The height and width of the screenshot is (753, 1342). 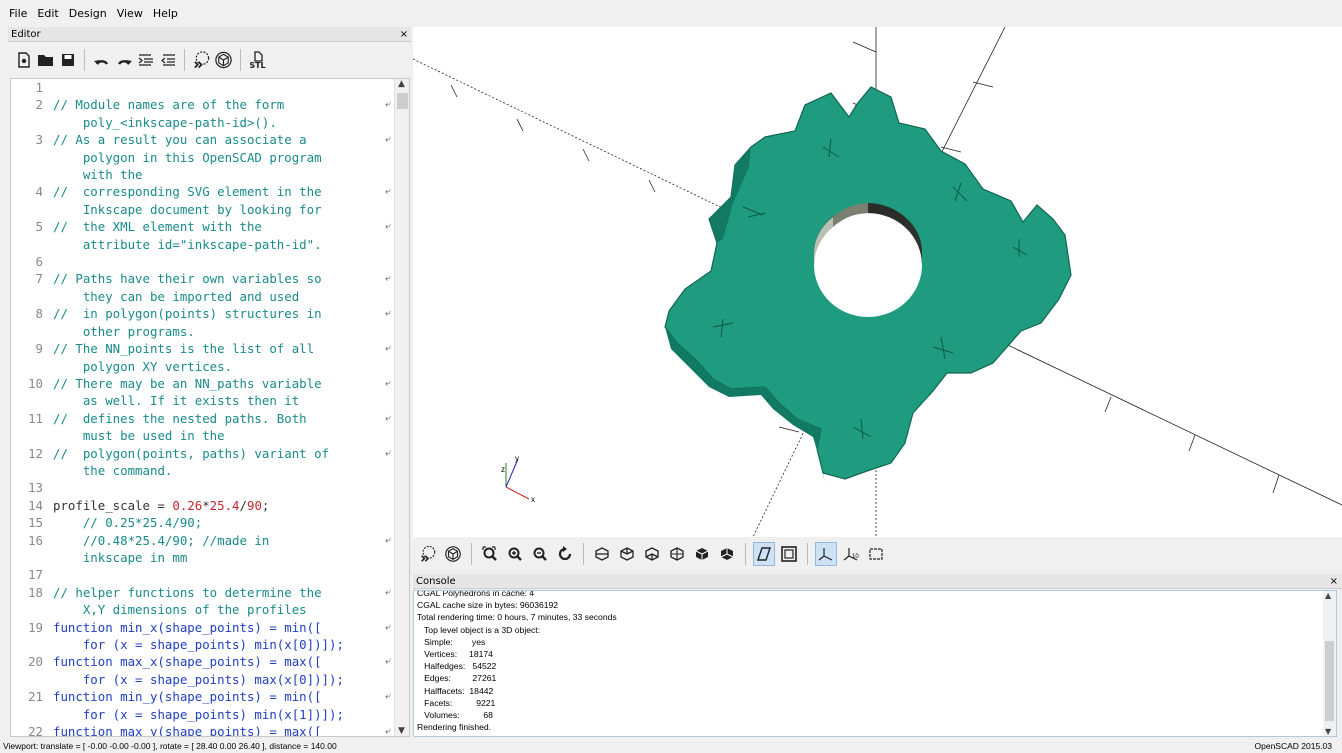 I want to click on reset-view-icon, so click(x=565, y=554).